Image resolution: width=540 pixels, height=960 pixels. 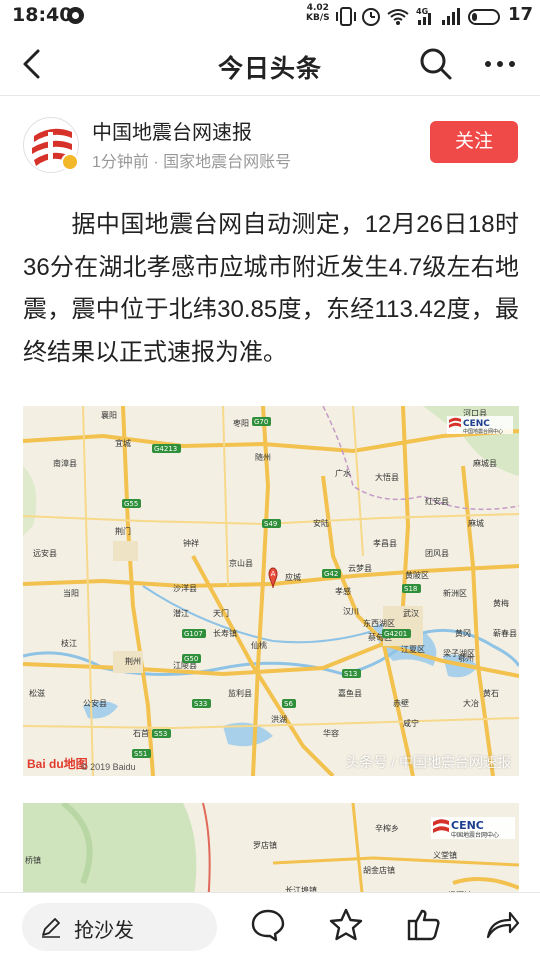 I want to click on map-road-label: S6, so click(x=288, y=704).